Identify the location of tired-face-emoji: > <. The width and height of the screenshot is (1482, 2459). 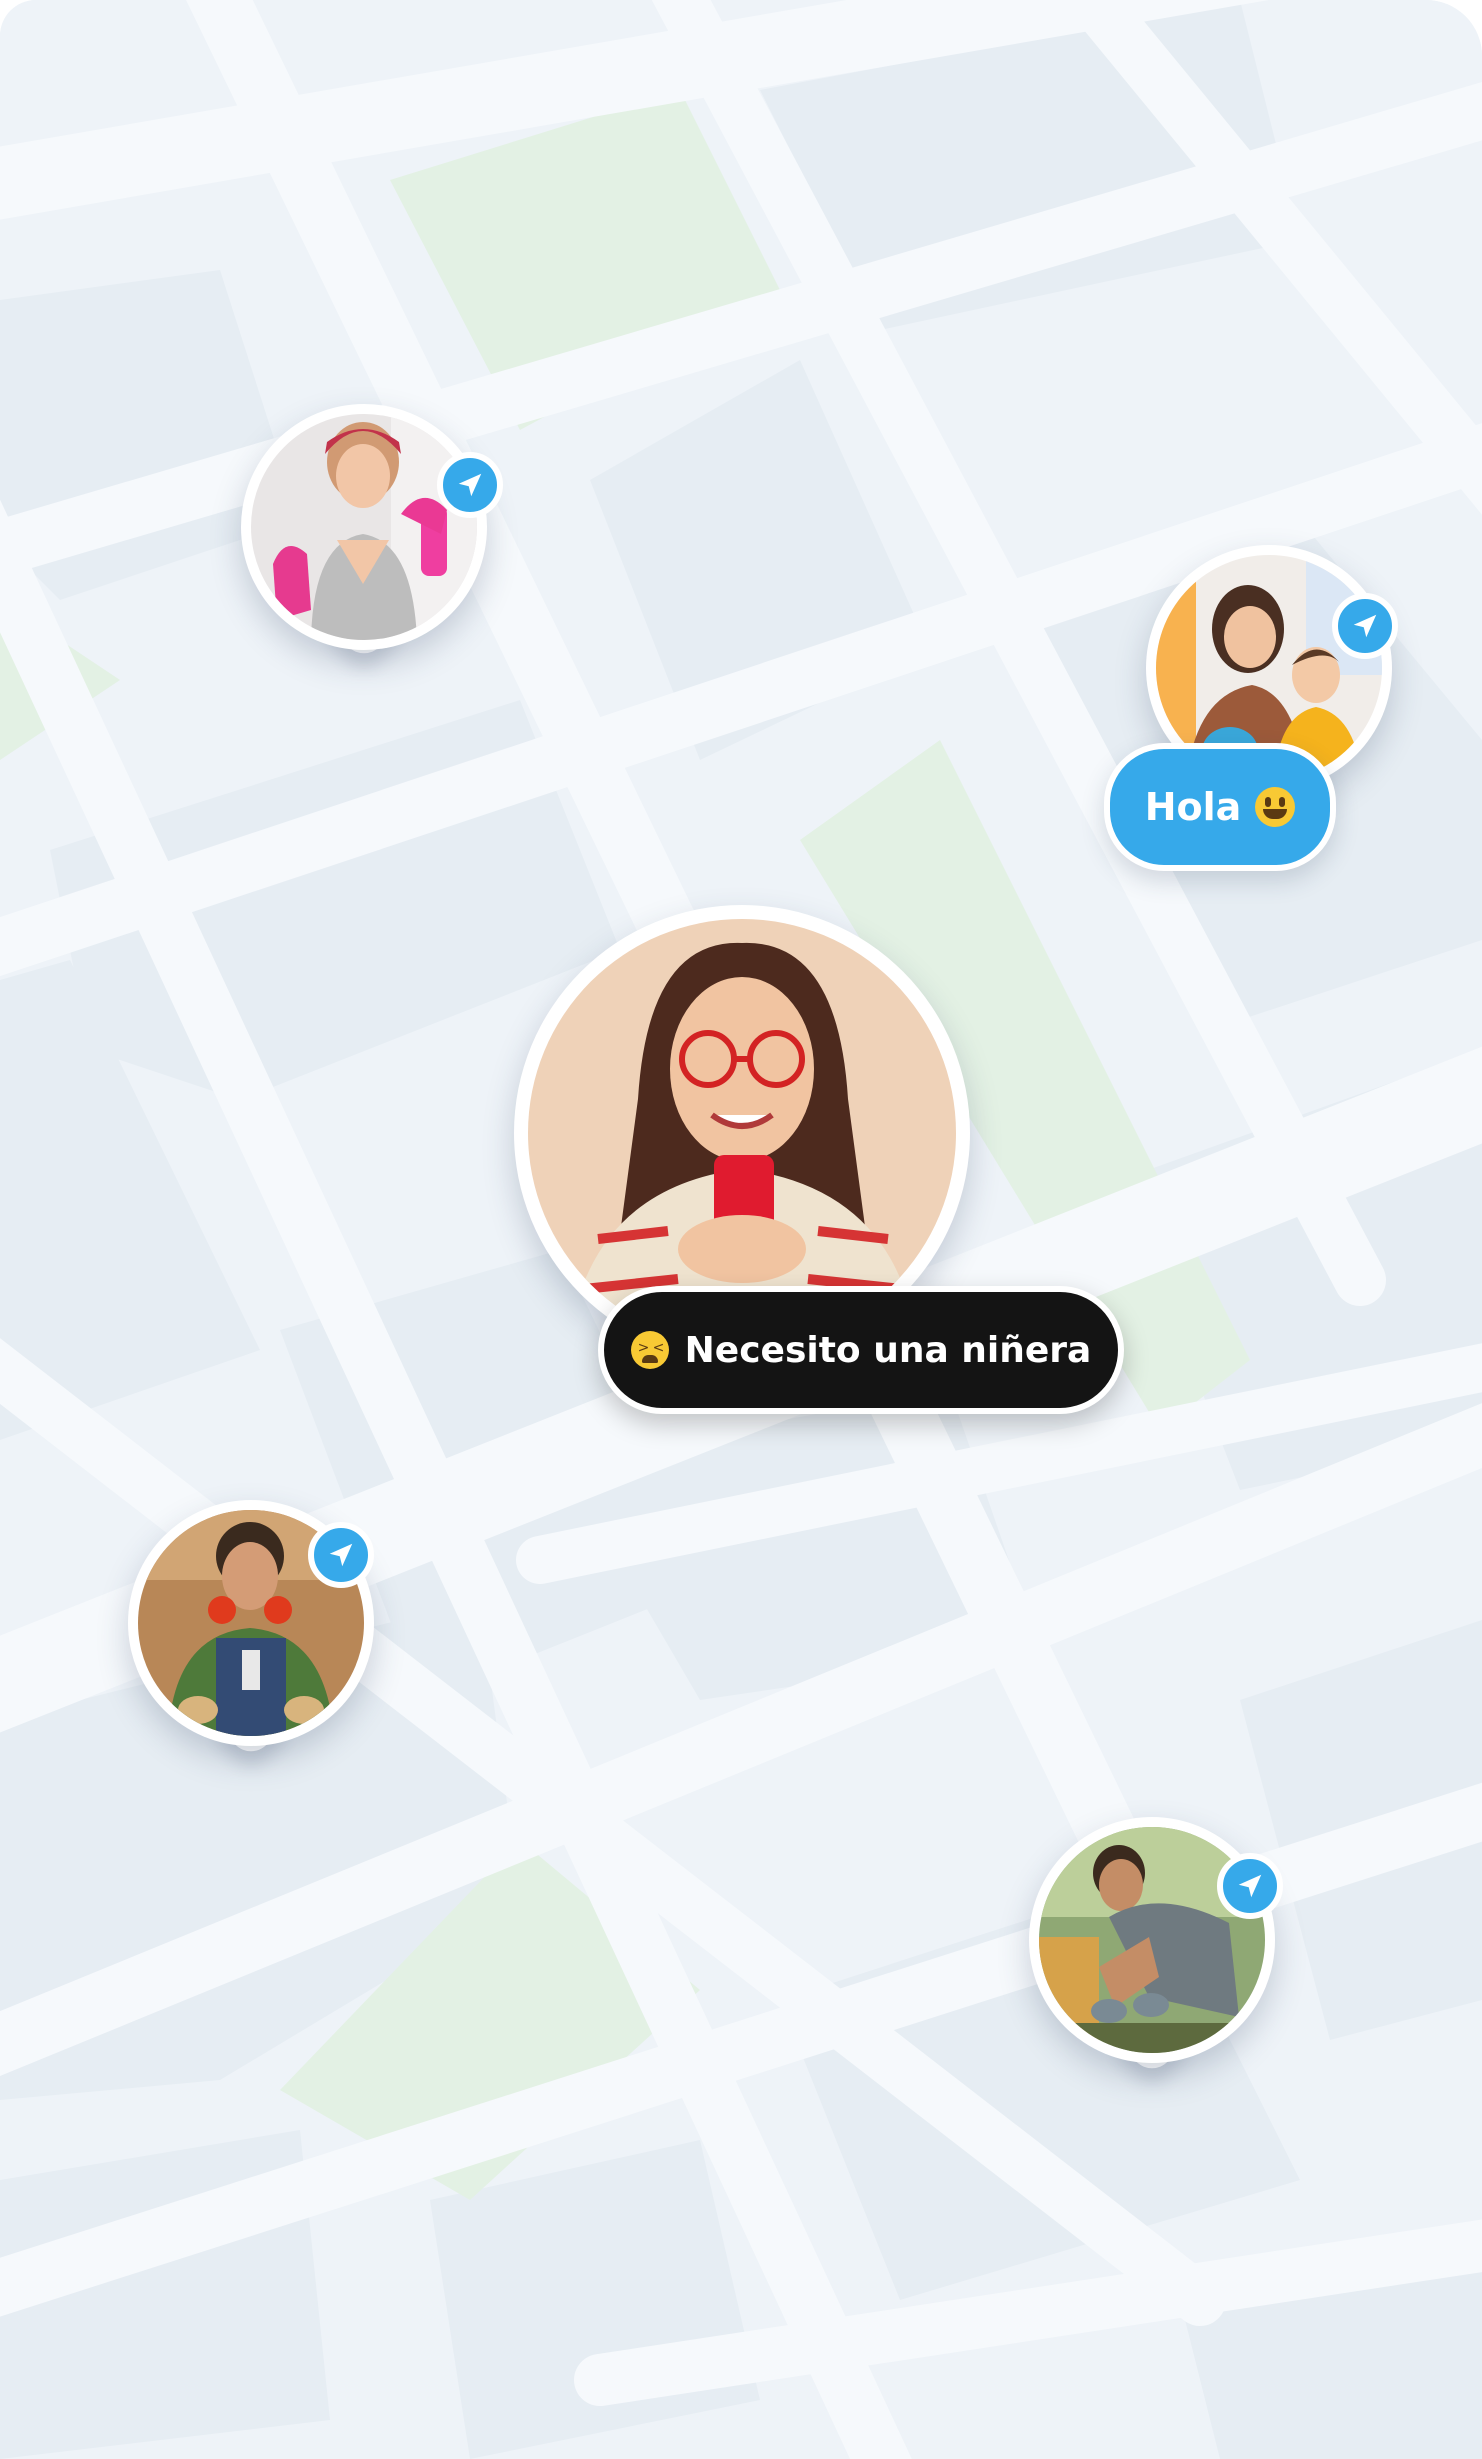
(649, 1350).